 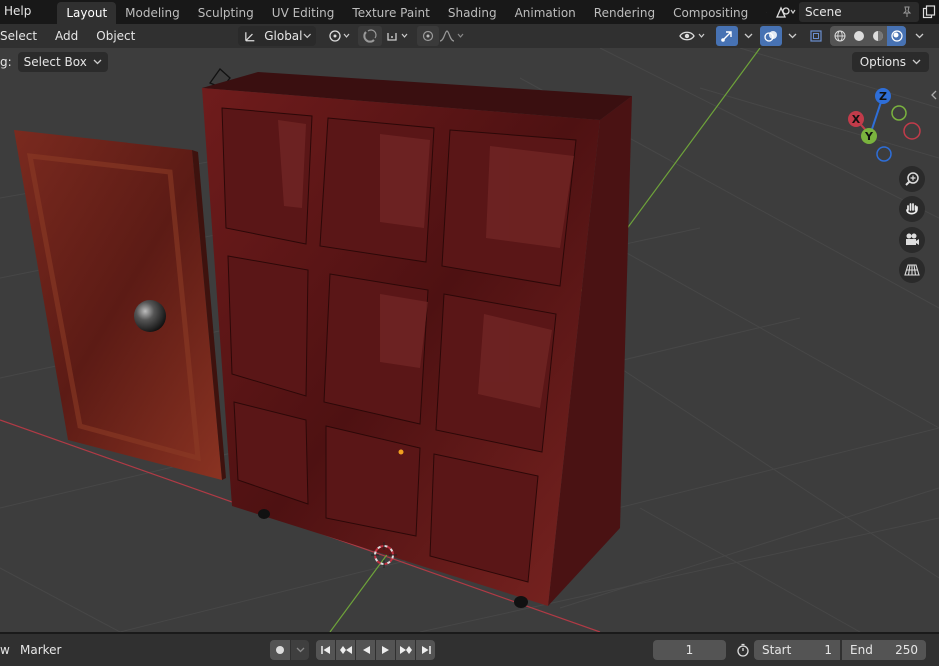 I want to click on jump-to-start-button, so click(x=325, y=650).